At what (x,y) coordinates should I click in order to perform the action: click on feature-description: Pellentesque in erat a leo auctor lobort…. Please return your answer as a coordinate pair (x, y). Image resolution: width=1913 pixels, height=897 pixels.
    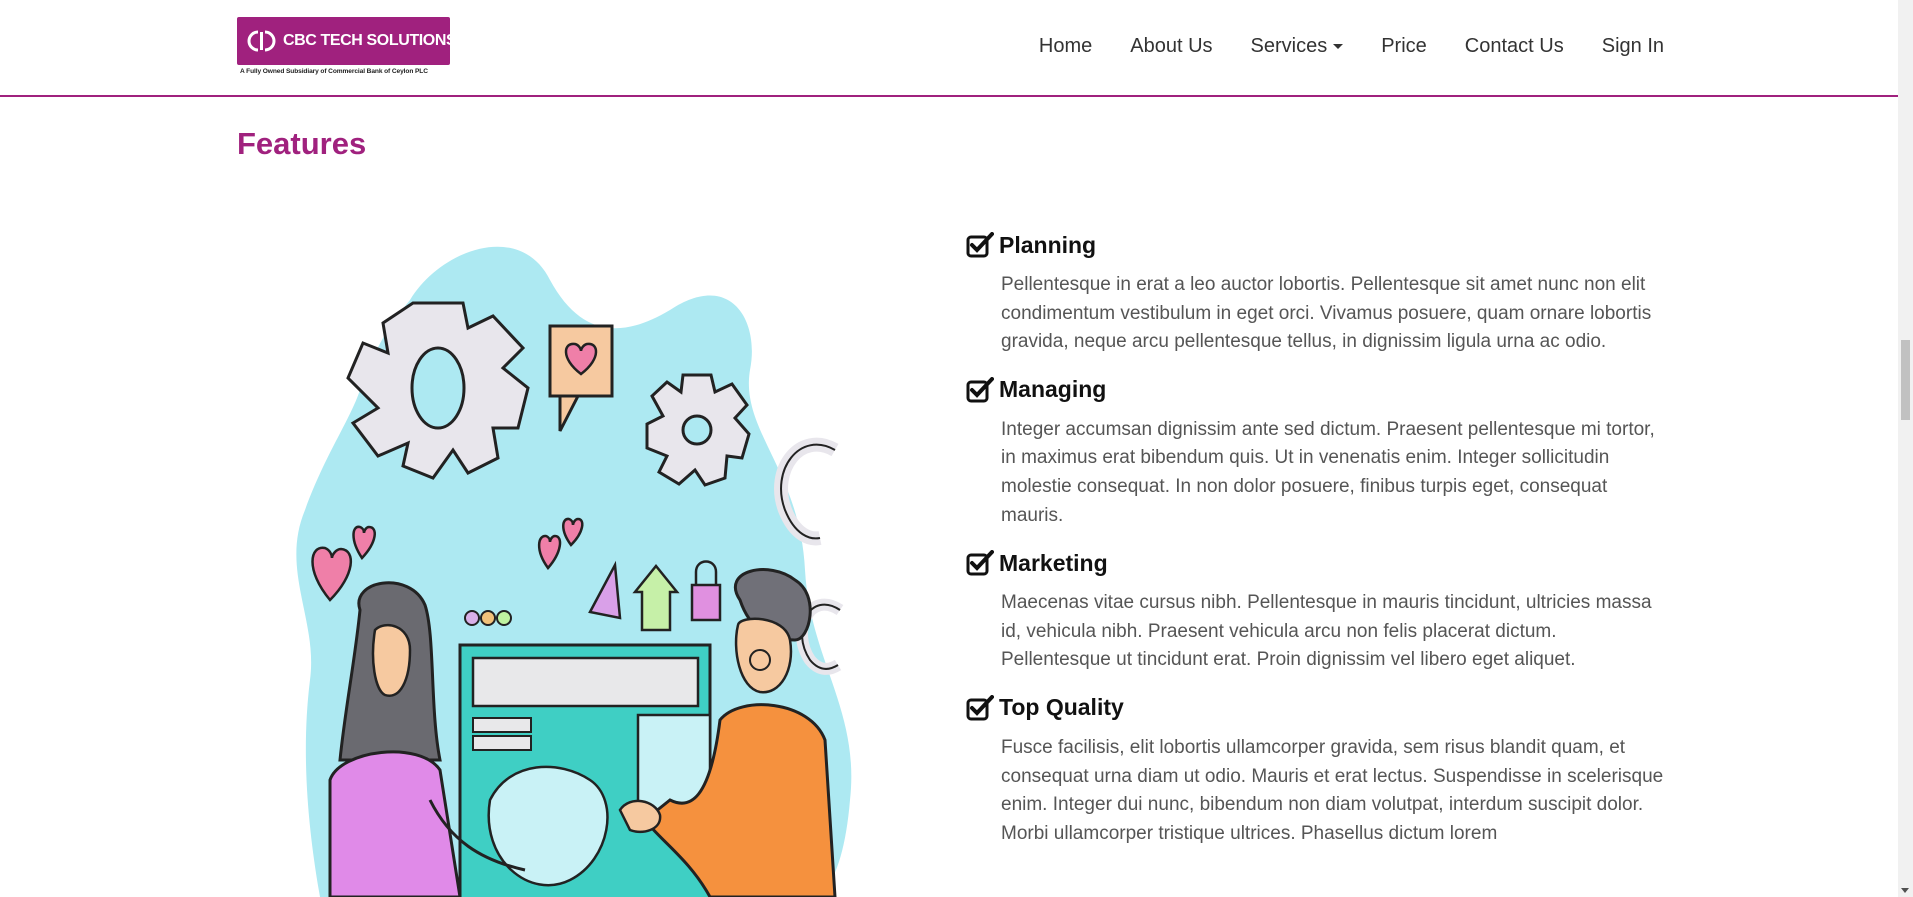
    Looking at the image, I should click on (1326, 313).